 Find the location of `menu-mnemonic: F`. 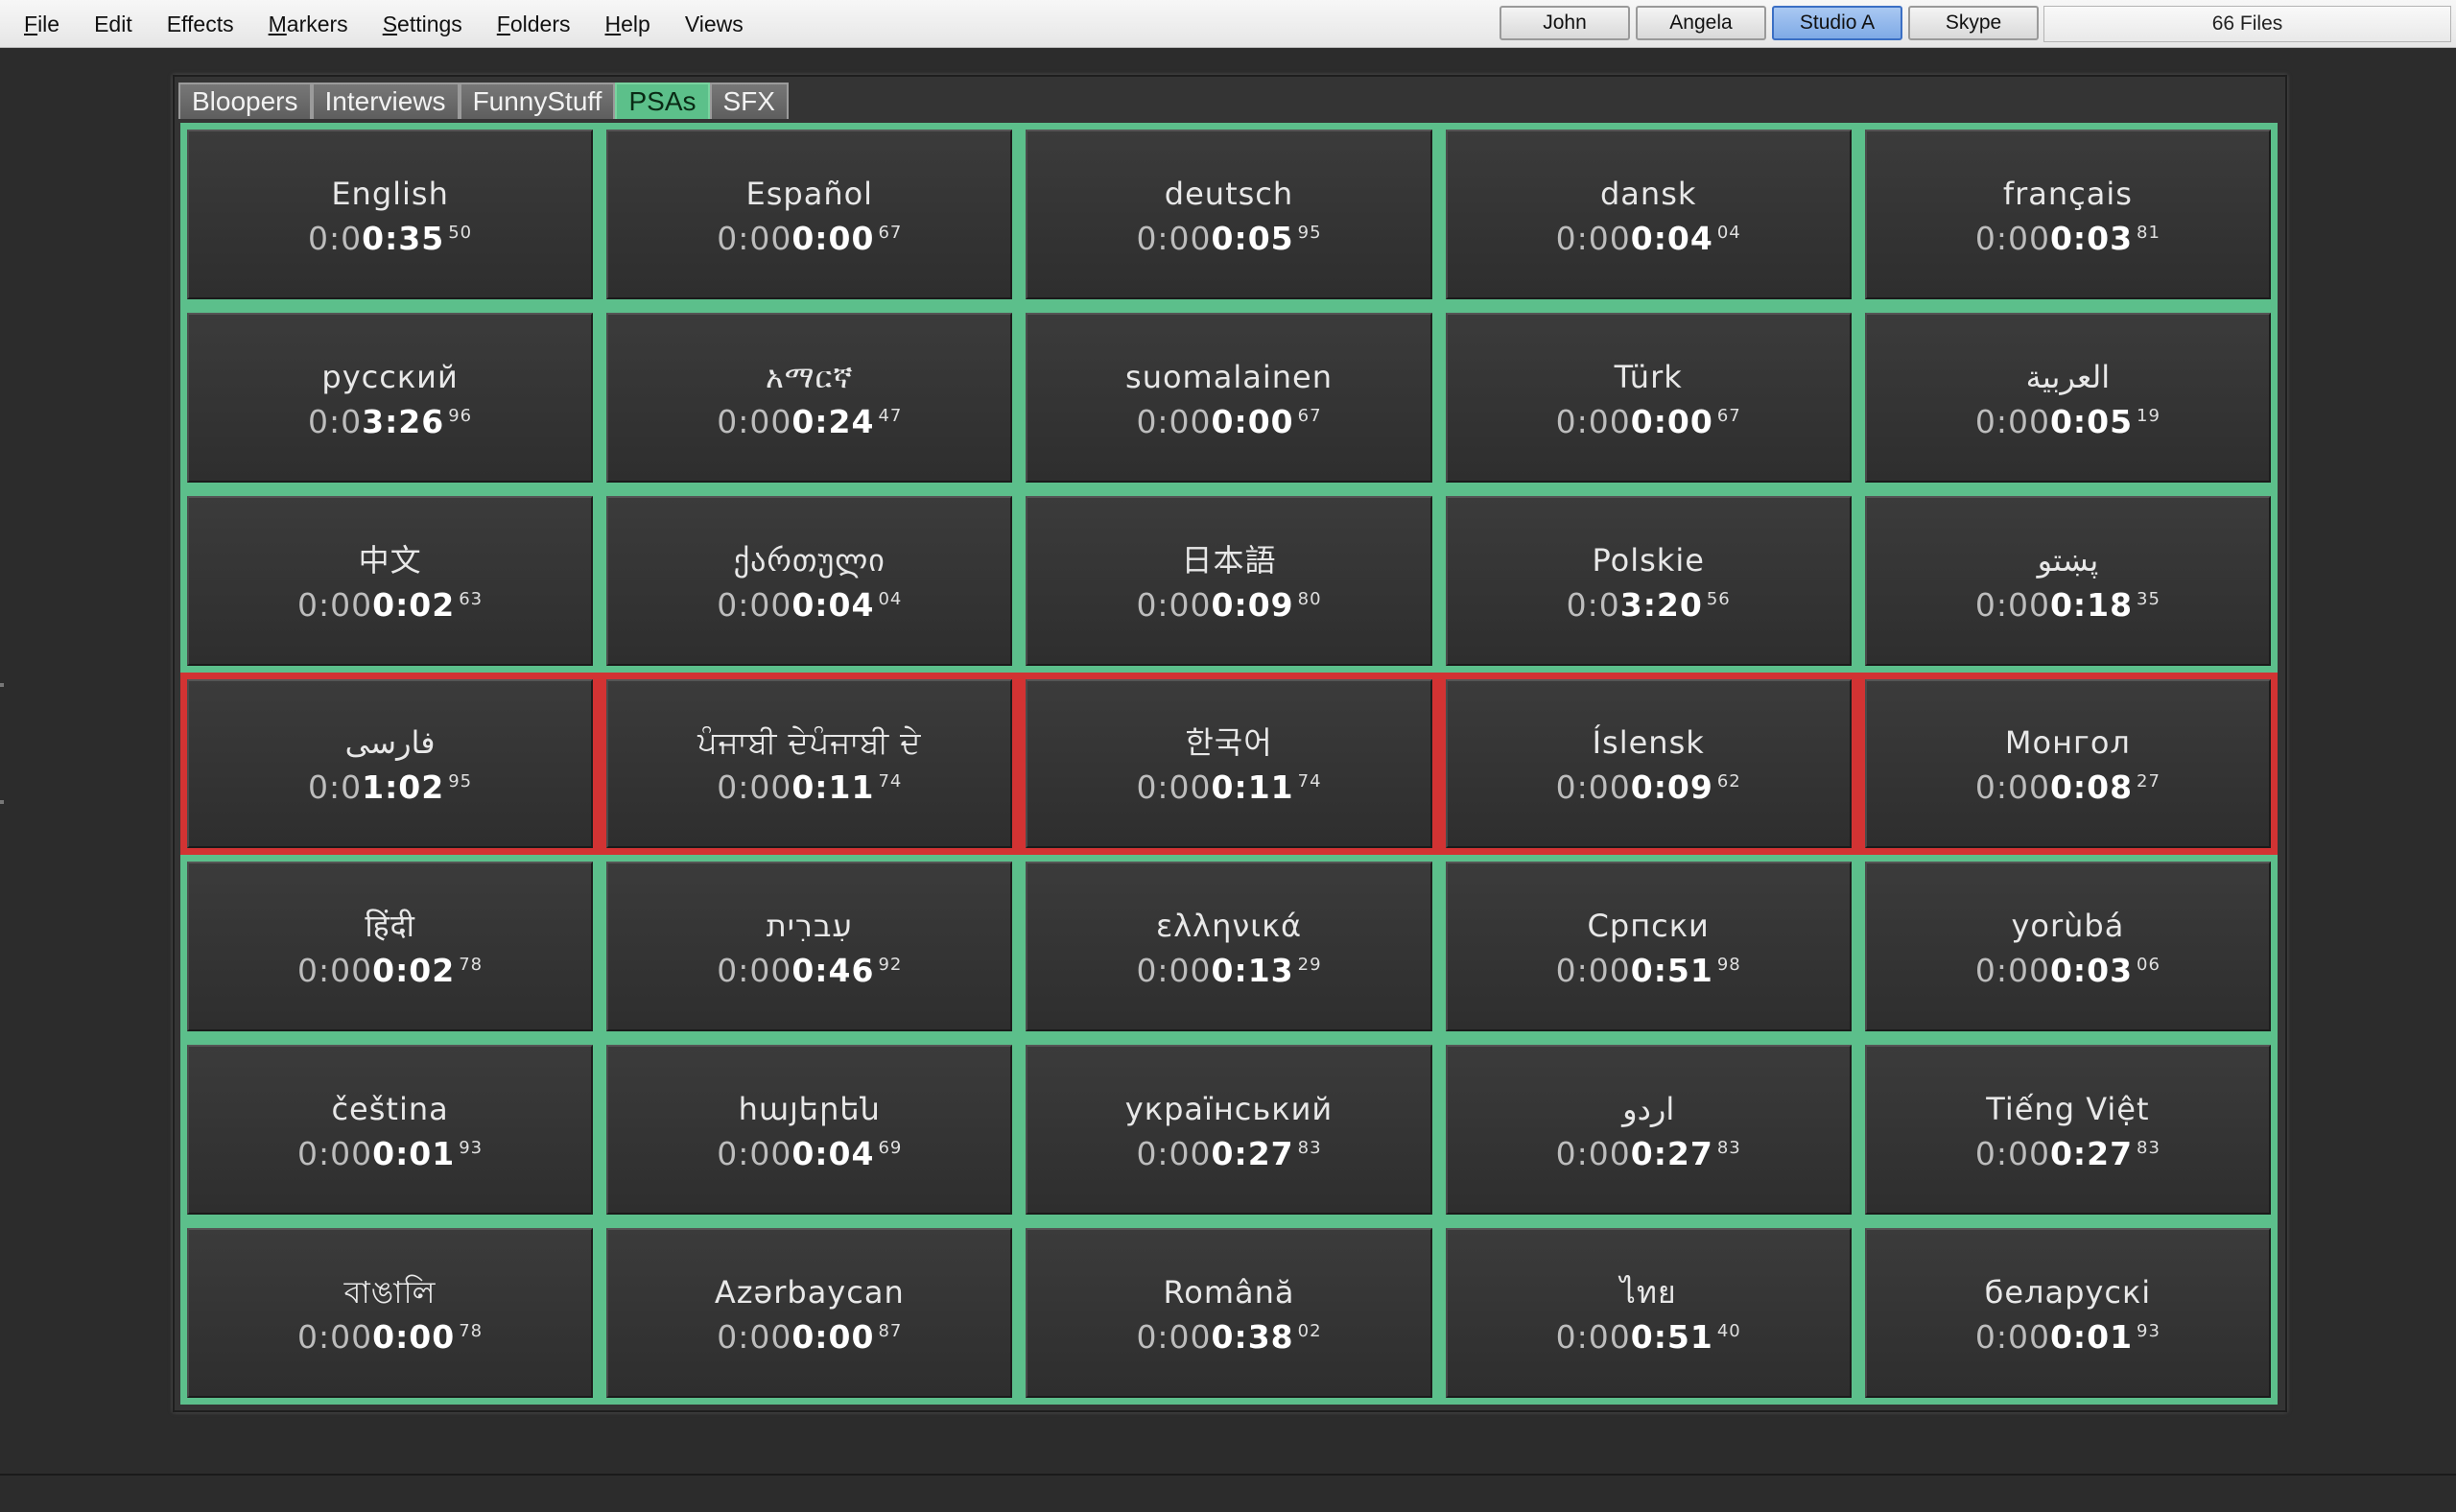

menu-mnemonic: F is located at coordinates (503, 23).